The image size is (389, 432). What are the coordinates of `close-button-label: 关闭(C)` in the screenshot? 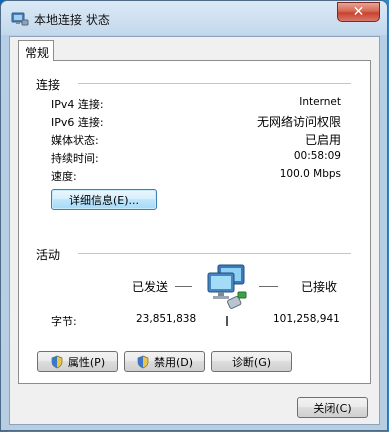 It's located at (332, 408).